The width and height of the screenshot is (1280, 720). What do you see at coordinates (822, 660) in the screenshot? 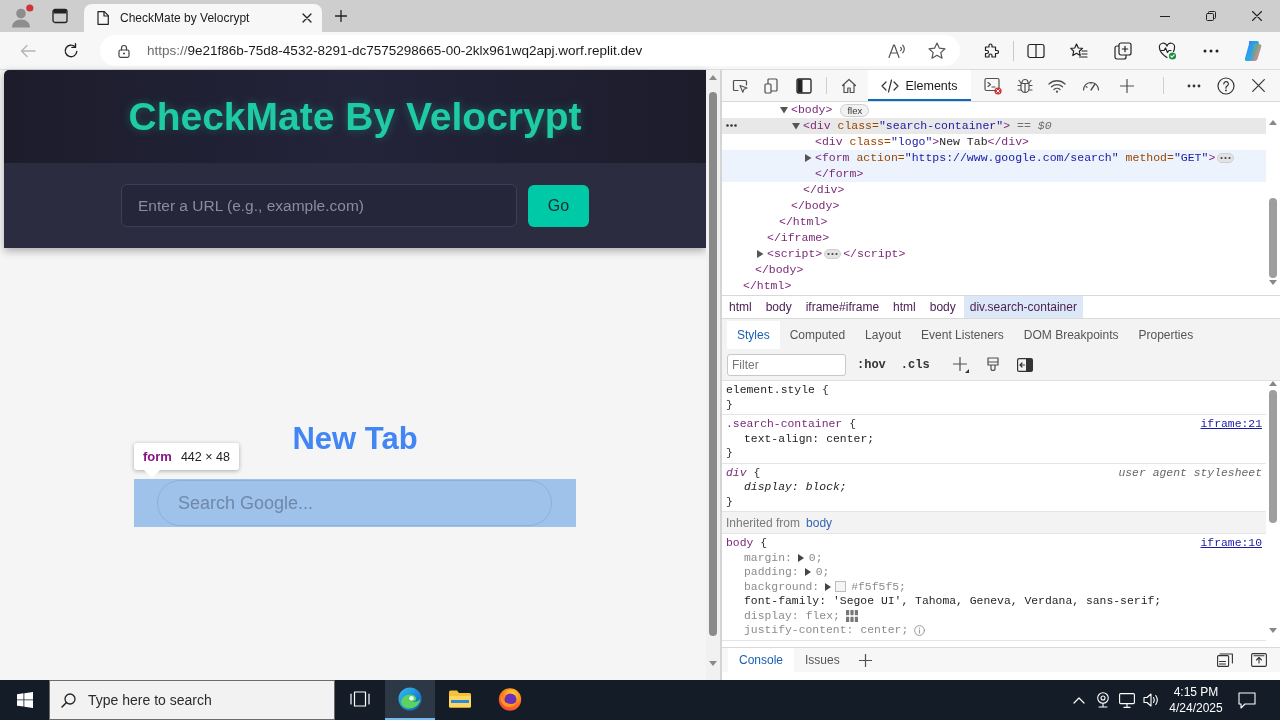
I see `drawer-tab: Issues` at bounding box center [822, 660].